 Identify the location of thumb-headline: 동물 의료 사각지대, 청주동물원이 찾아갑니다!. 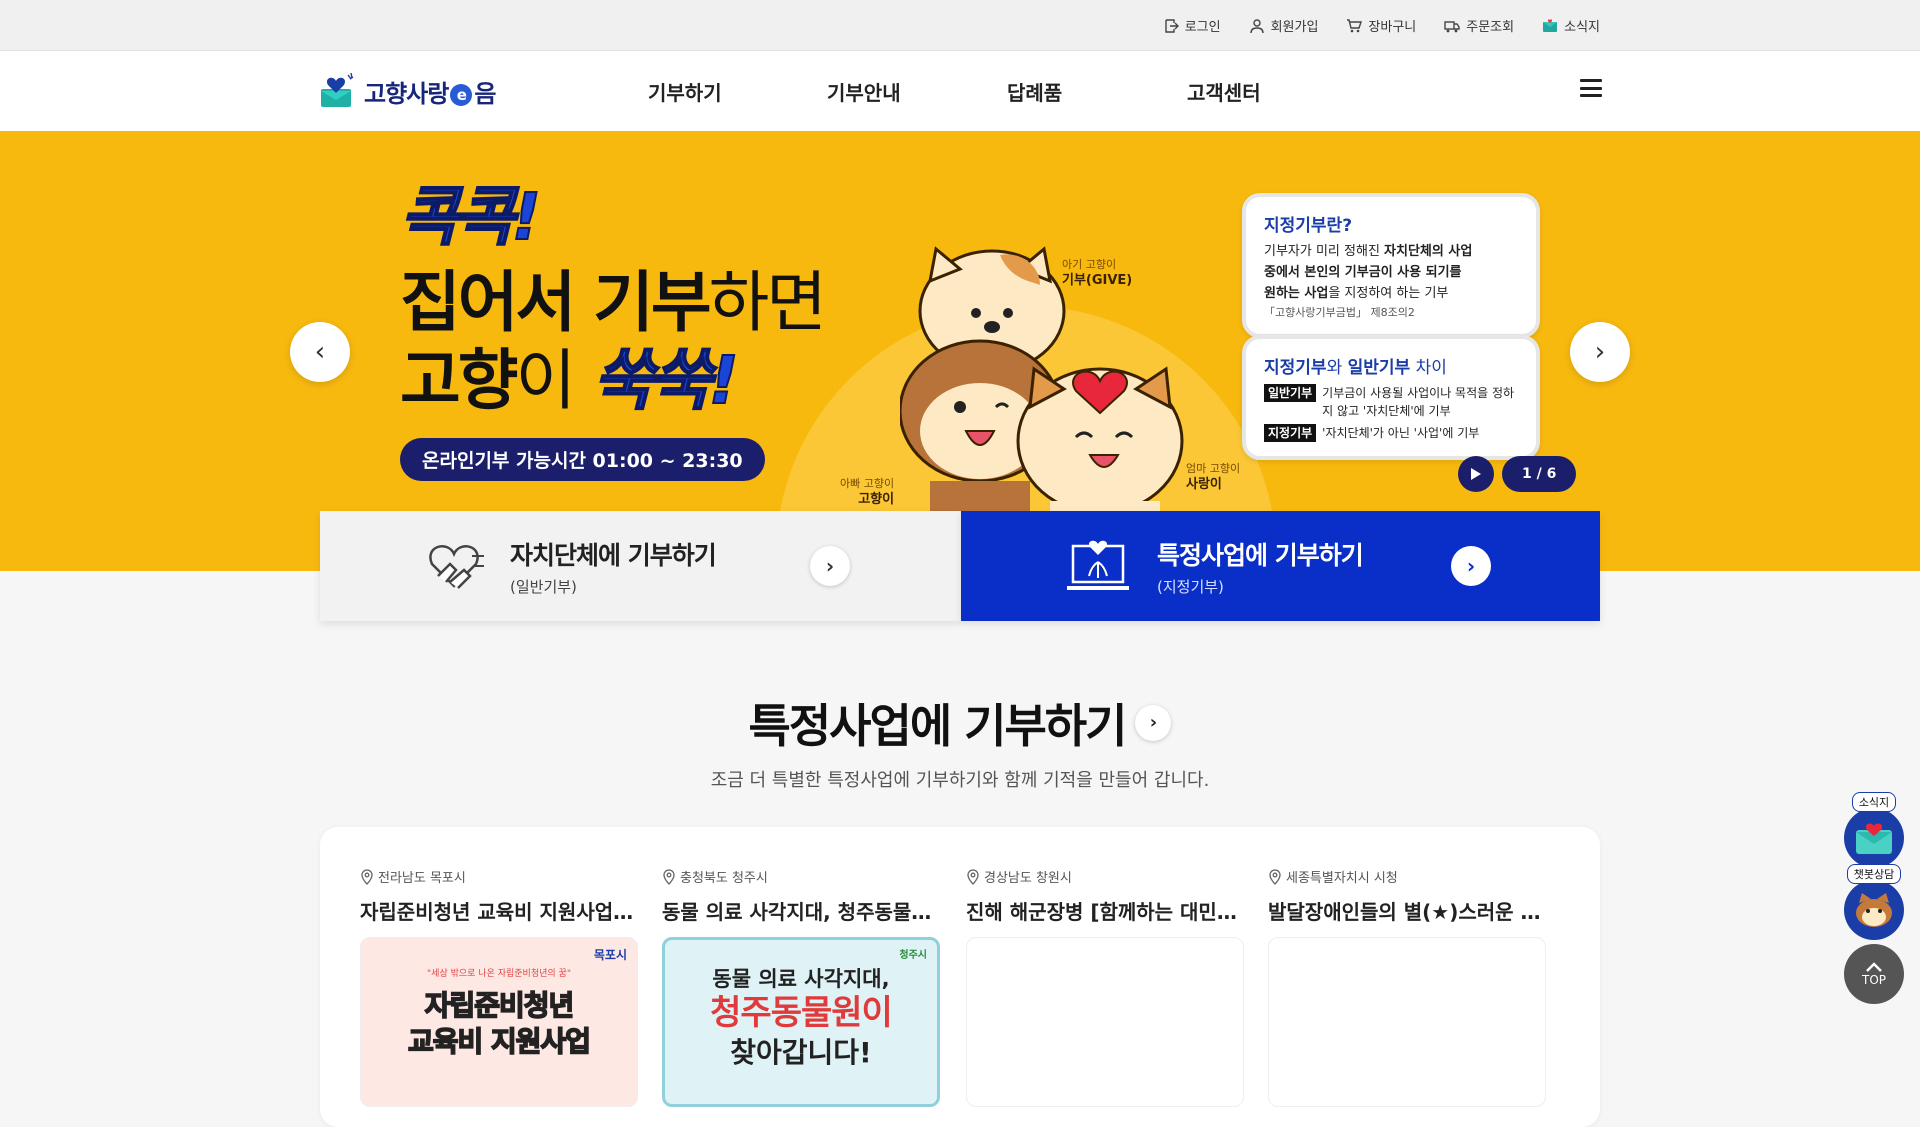
(801, 1018).